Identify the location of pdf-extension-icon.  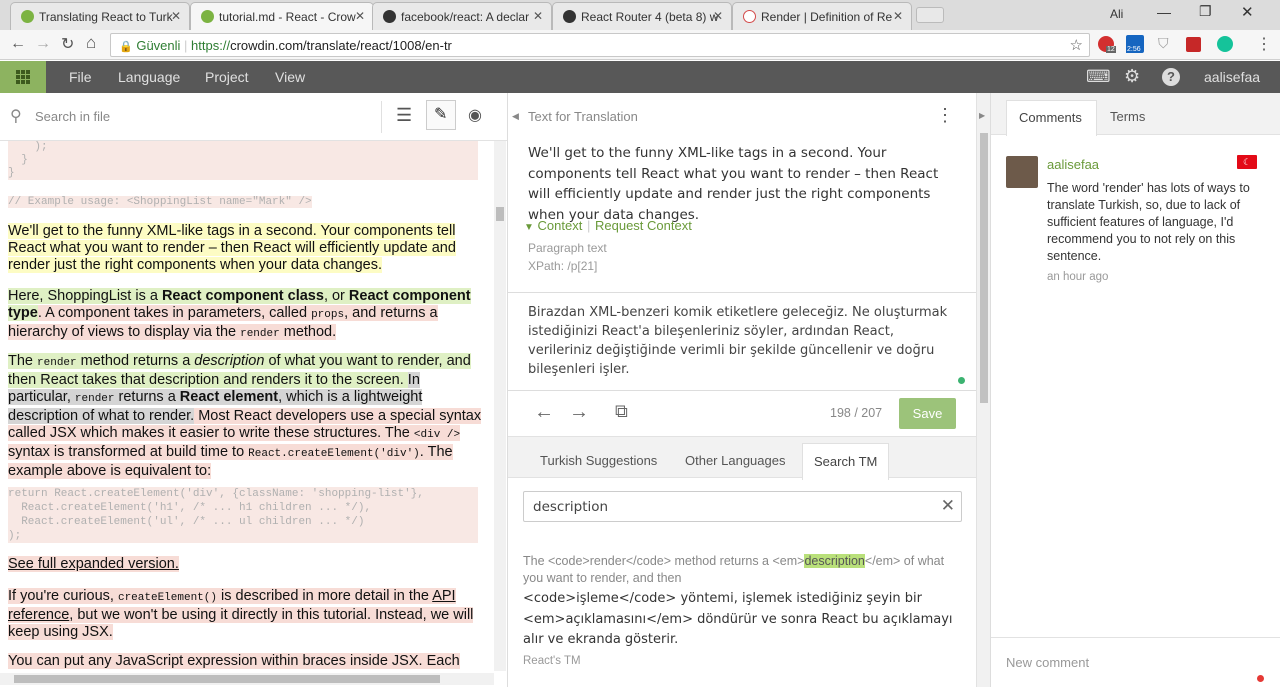
(1193, 44).